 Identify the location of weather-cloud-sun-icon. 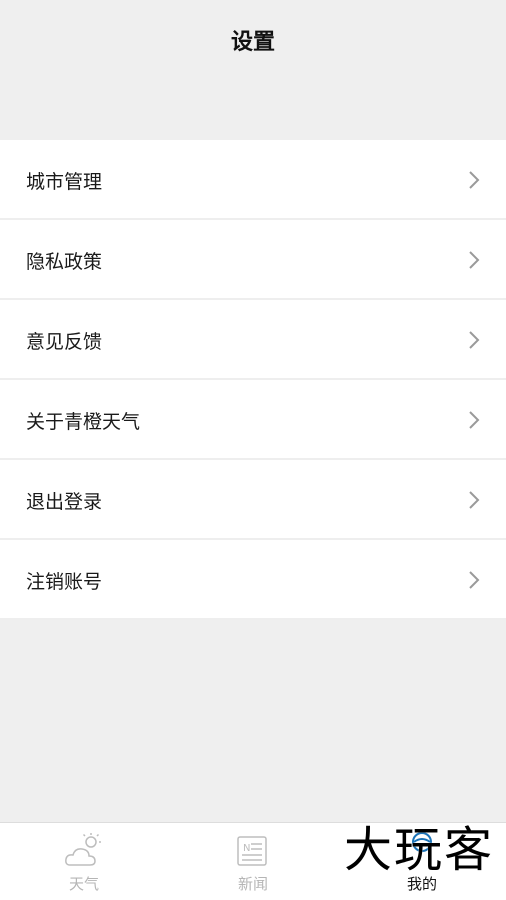
(83, 849).